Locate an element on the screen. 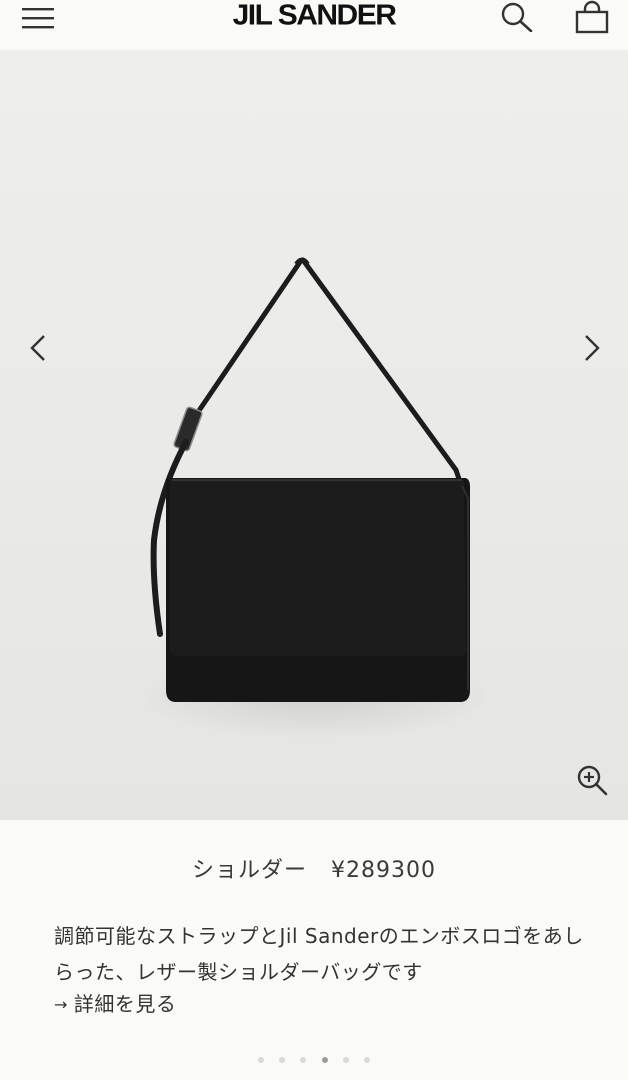 The height and width of the screenshot is (1080, 628). zoom-in-icon is located at coordinates (592, 780).